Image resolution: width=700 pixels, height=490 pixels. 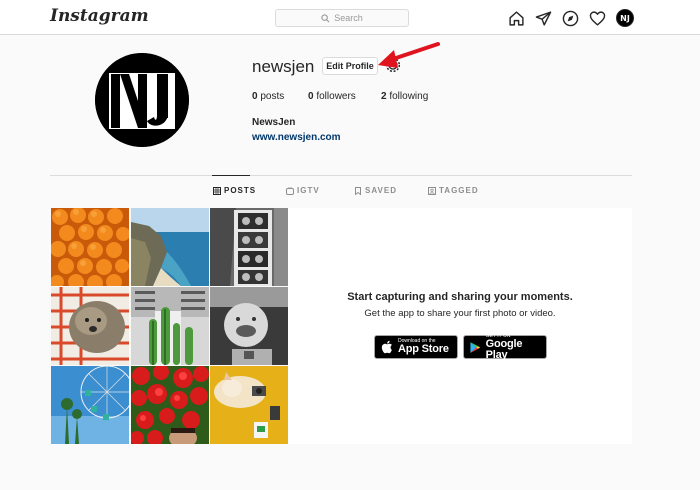 What do you see at coordinates (249, 405) in the screenshot?
I see `photo-cat-with-camera` at bounding box center [249, 405].